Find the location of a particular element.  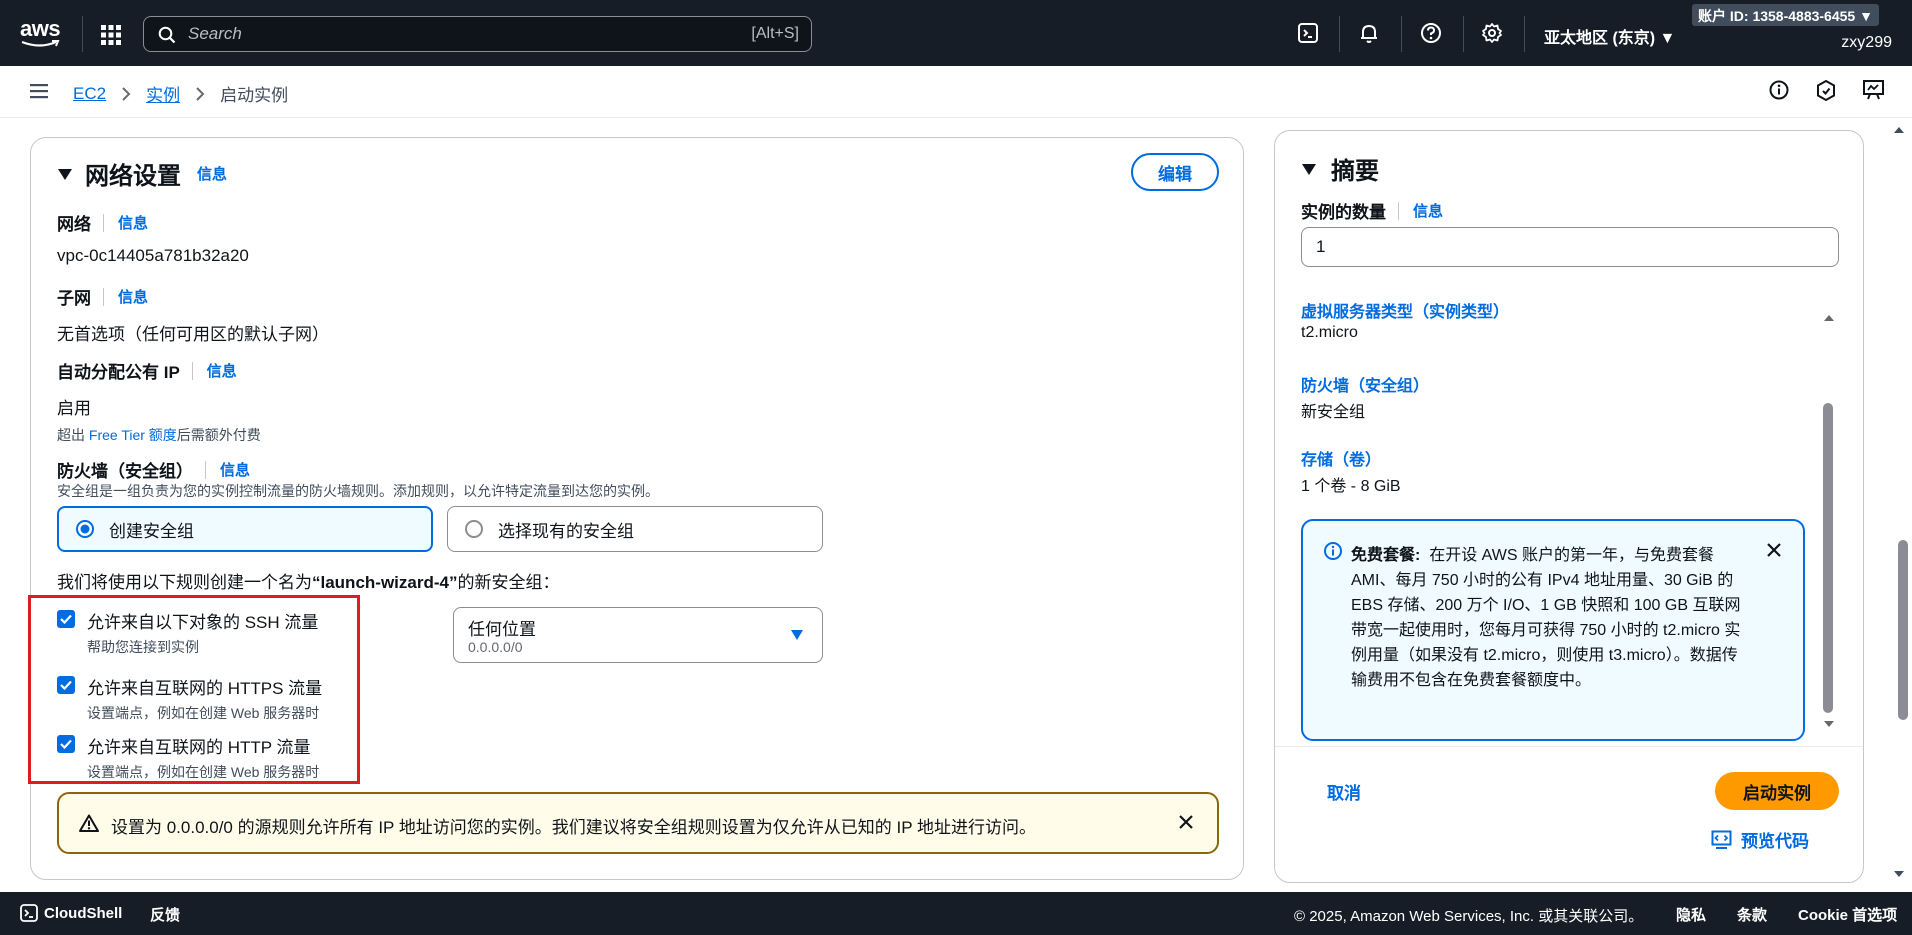

network-settings-title: 网络设置 is located at coordinates (133, 176).